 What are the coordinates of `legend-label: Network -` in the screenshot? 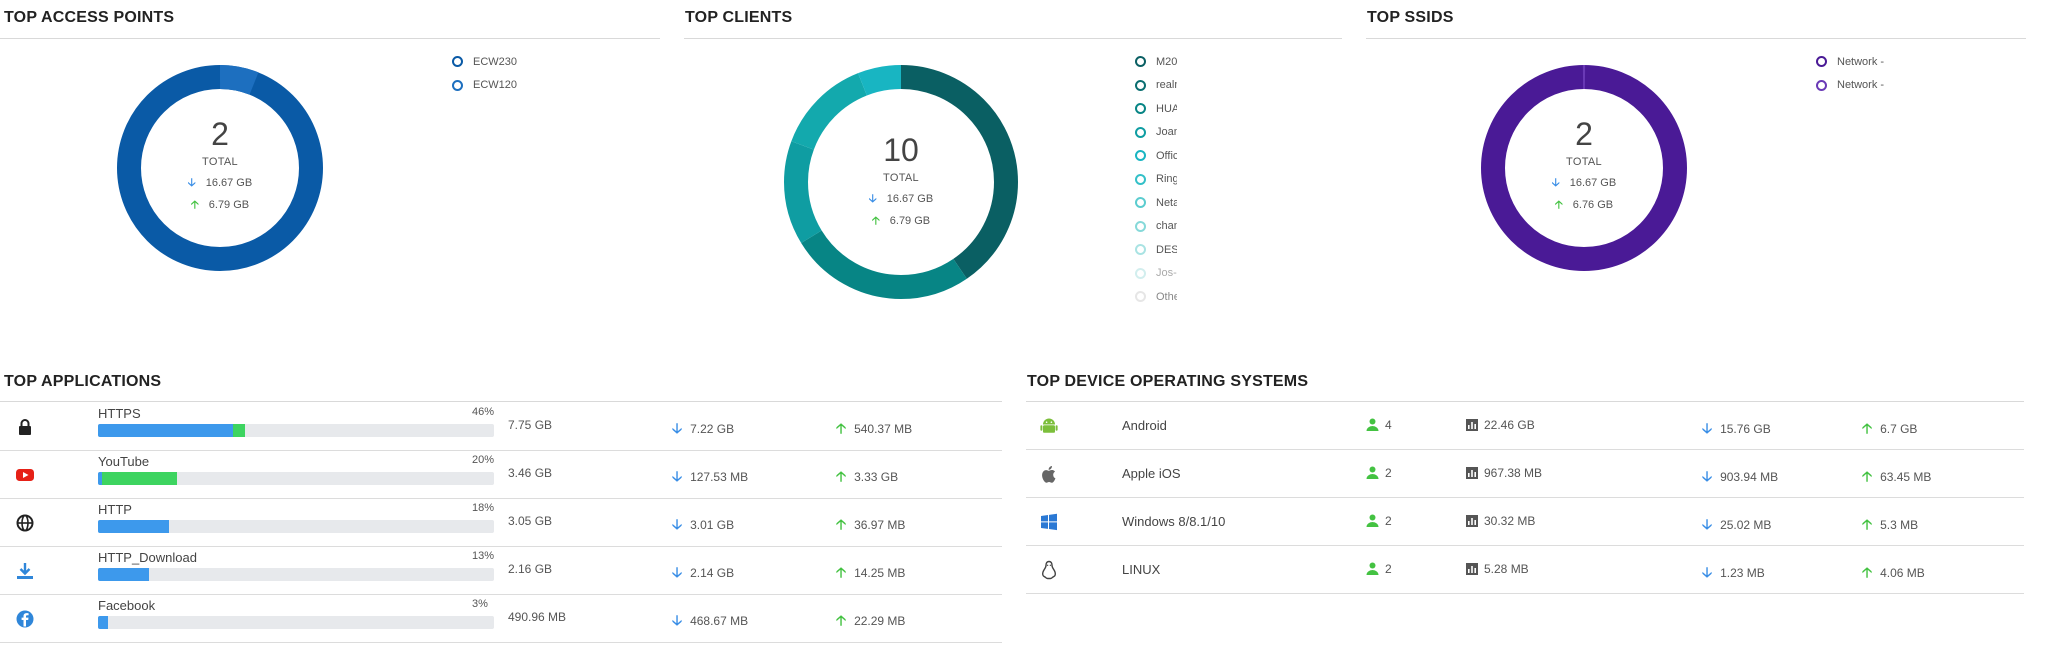 It's located at (1861, 61).